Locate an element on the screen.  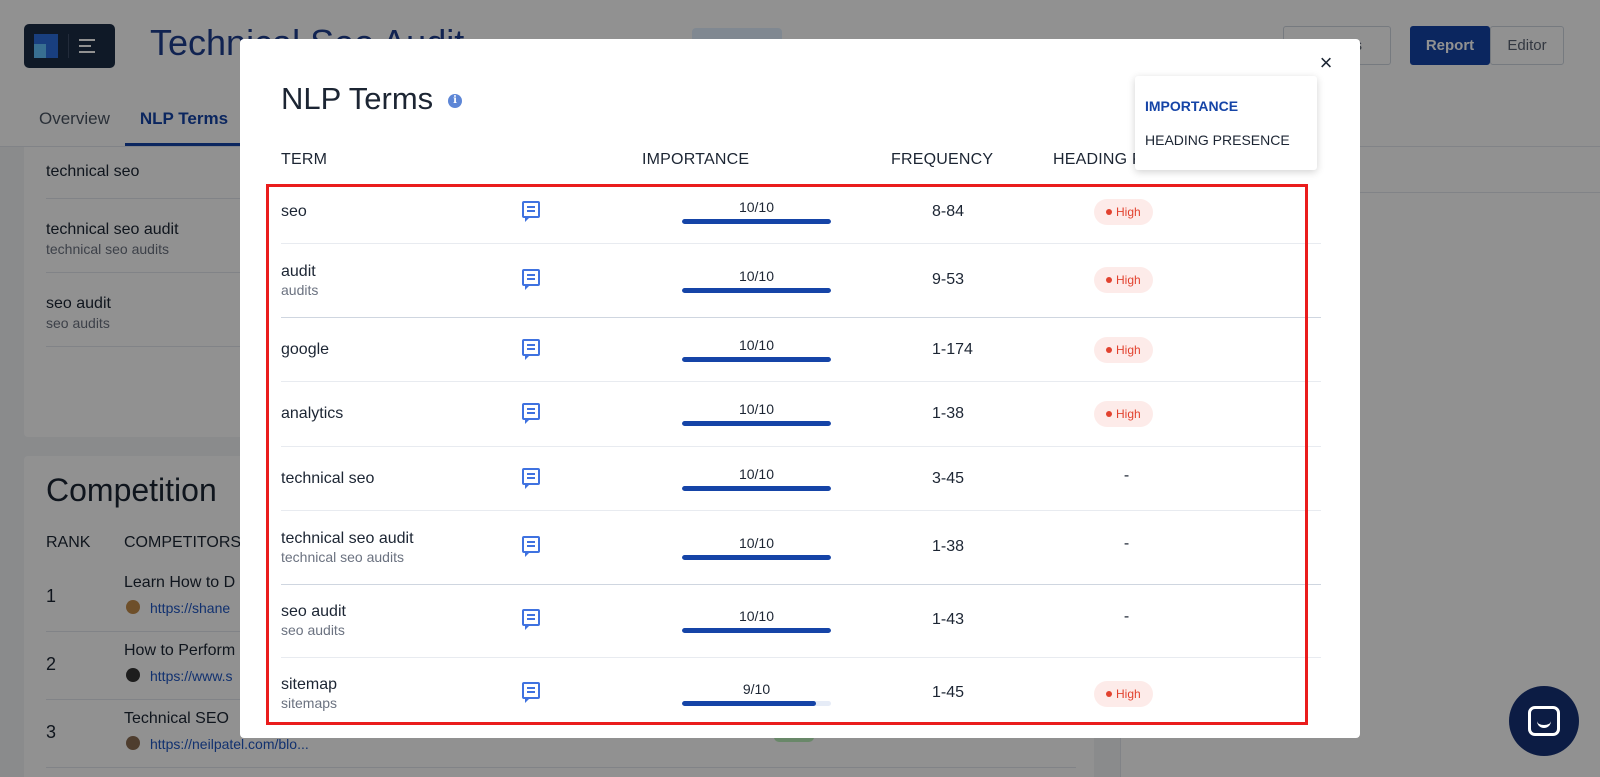
term-column-header: TERM is located at coordinates (304, 159).